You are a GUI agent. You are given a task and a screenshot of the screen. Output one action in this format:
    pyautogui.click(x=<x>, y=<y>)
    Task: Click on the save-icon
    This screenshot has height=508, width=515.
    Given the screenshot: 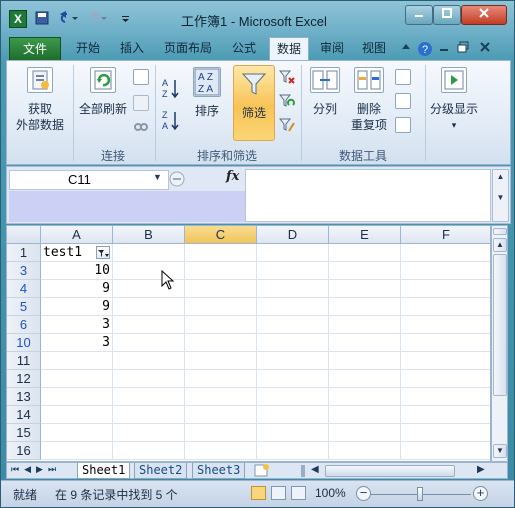 What is the action you would take?
    pyautogui.click(x=42, y=19)
    